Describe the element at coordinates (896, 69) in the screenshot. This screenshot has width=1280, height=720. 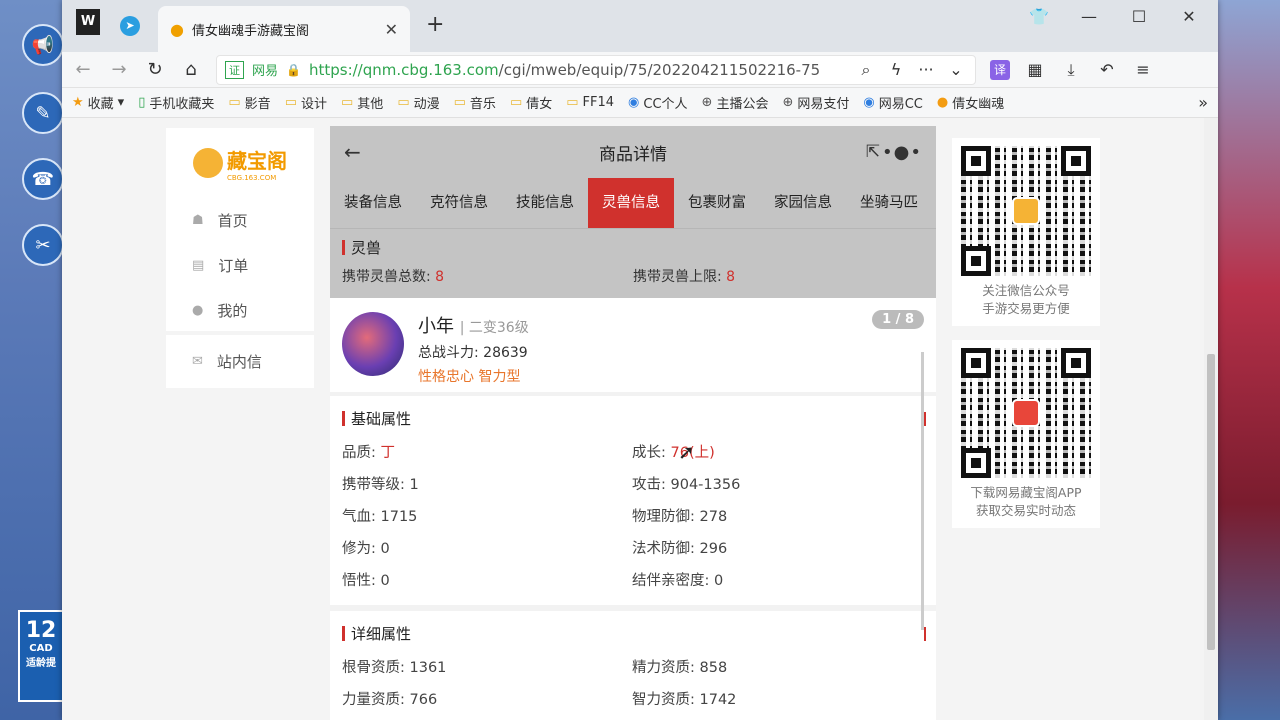
I see `lightning-icon: ϟ` at that location.